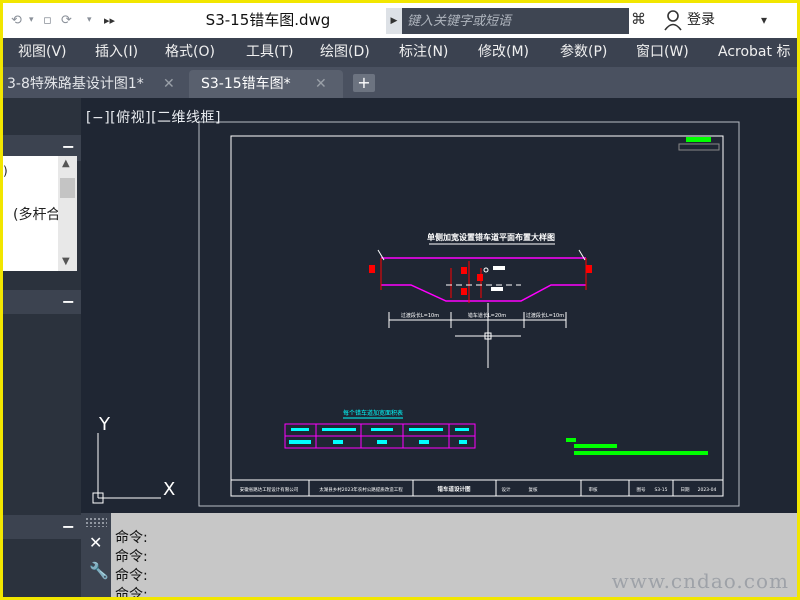 The height and width of the screenshot is (600, 800). Describe the element at coordinates (685, 490) in the screenshot. I see `title-block-date-label: 日期` at that location.